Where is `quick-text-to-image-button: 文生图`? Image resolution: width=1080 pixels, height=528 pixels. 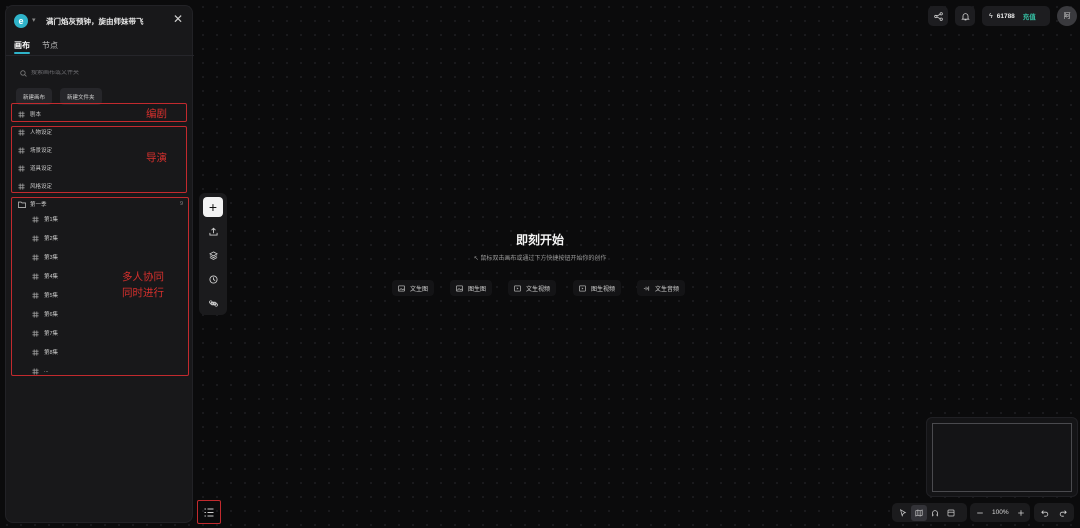
quick-text-to-image-button: 文生图 is located at coordinates (413, 288).